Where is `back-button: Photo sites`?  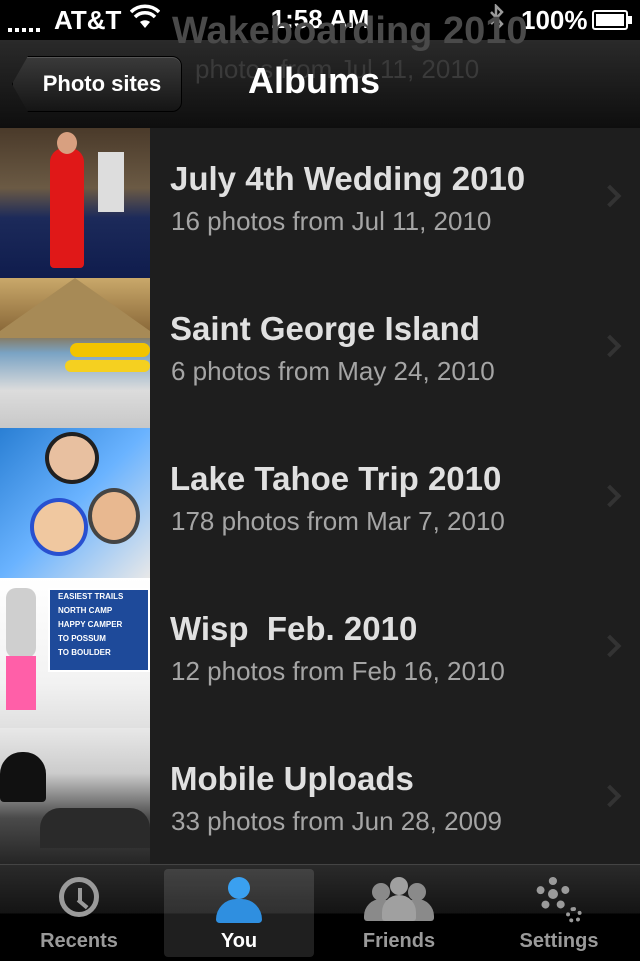
back-button: Photo sites is located at coordinates (97, 84).